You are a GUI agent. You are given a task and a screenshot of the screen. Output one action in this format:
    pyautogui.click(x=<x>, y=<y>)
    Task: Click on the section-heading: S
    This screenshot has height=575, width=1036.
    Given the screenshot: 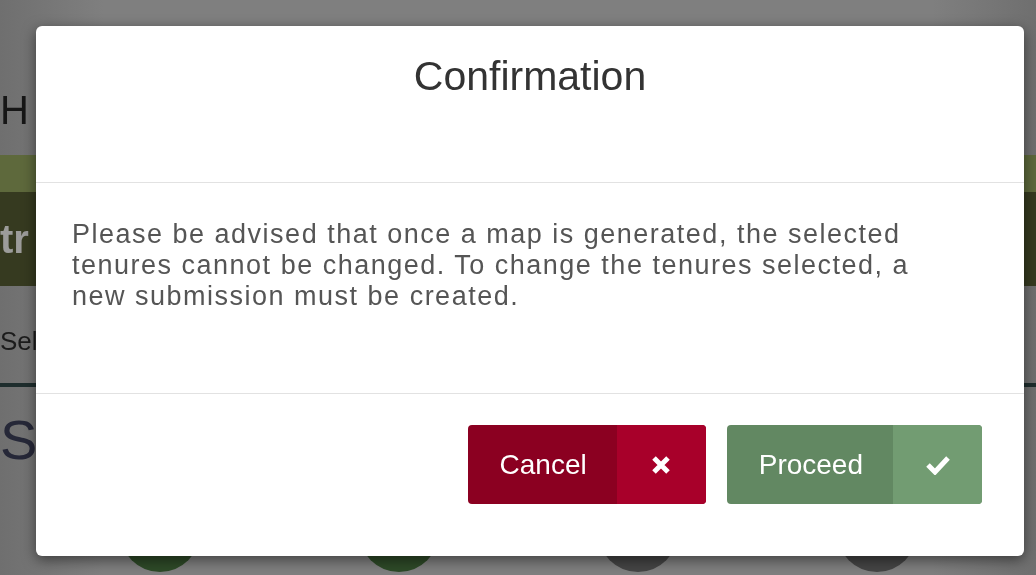 What is the action you would take?
    pyautogui.click(x=19, y=439)
    